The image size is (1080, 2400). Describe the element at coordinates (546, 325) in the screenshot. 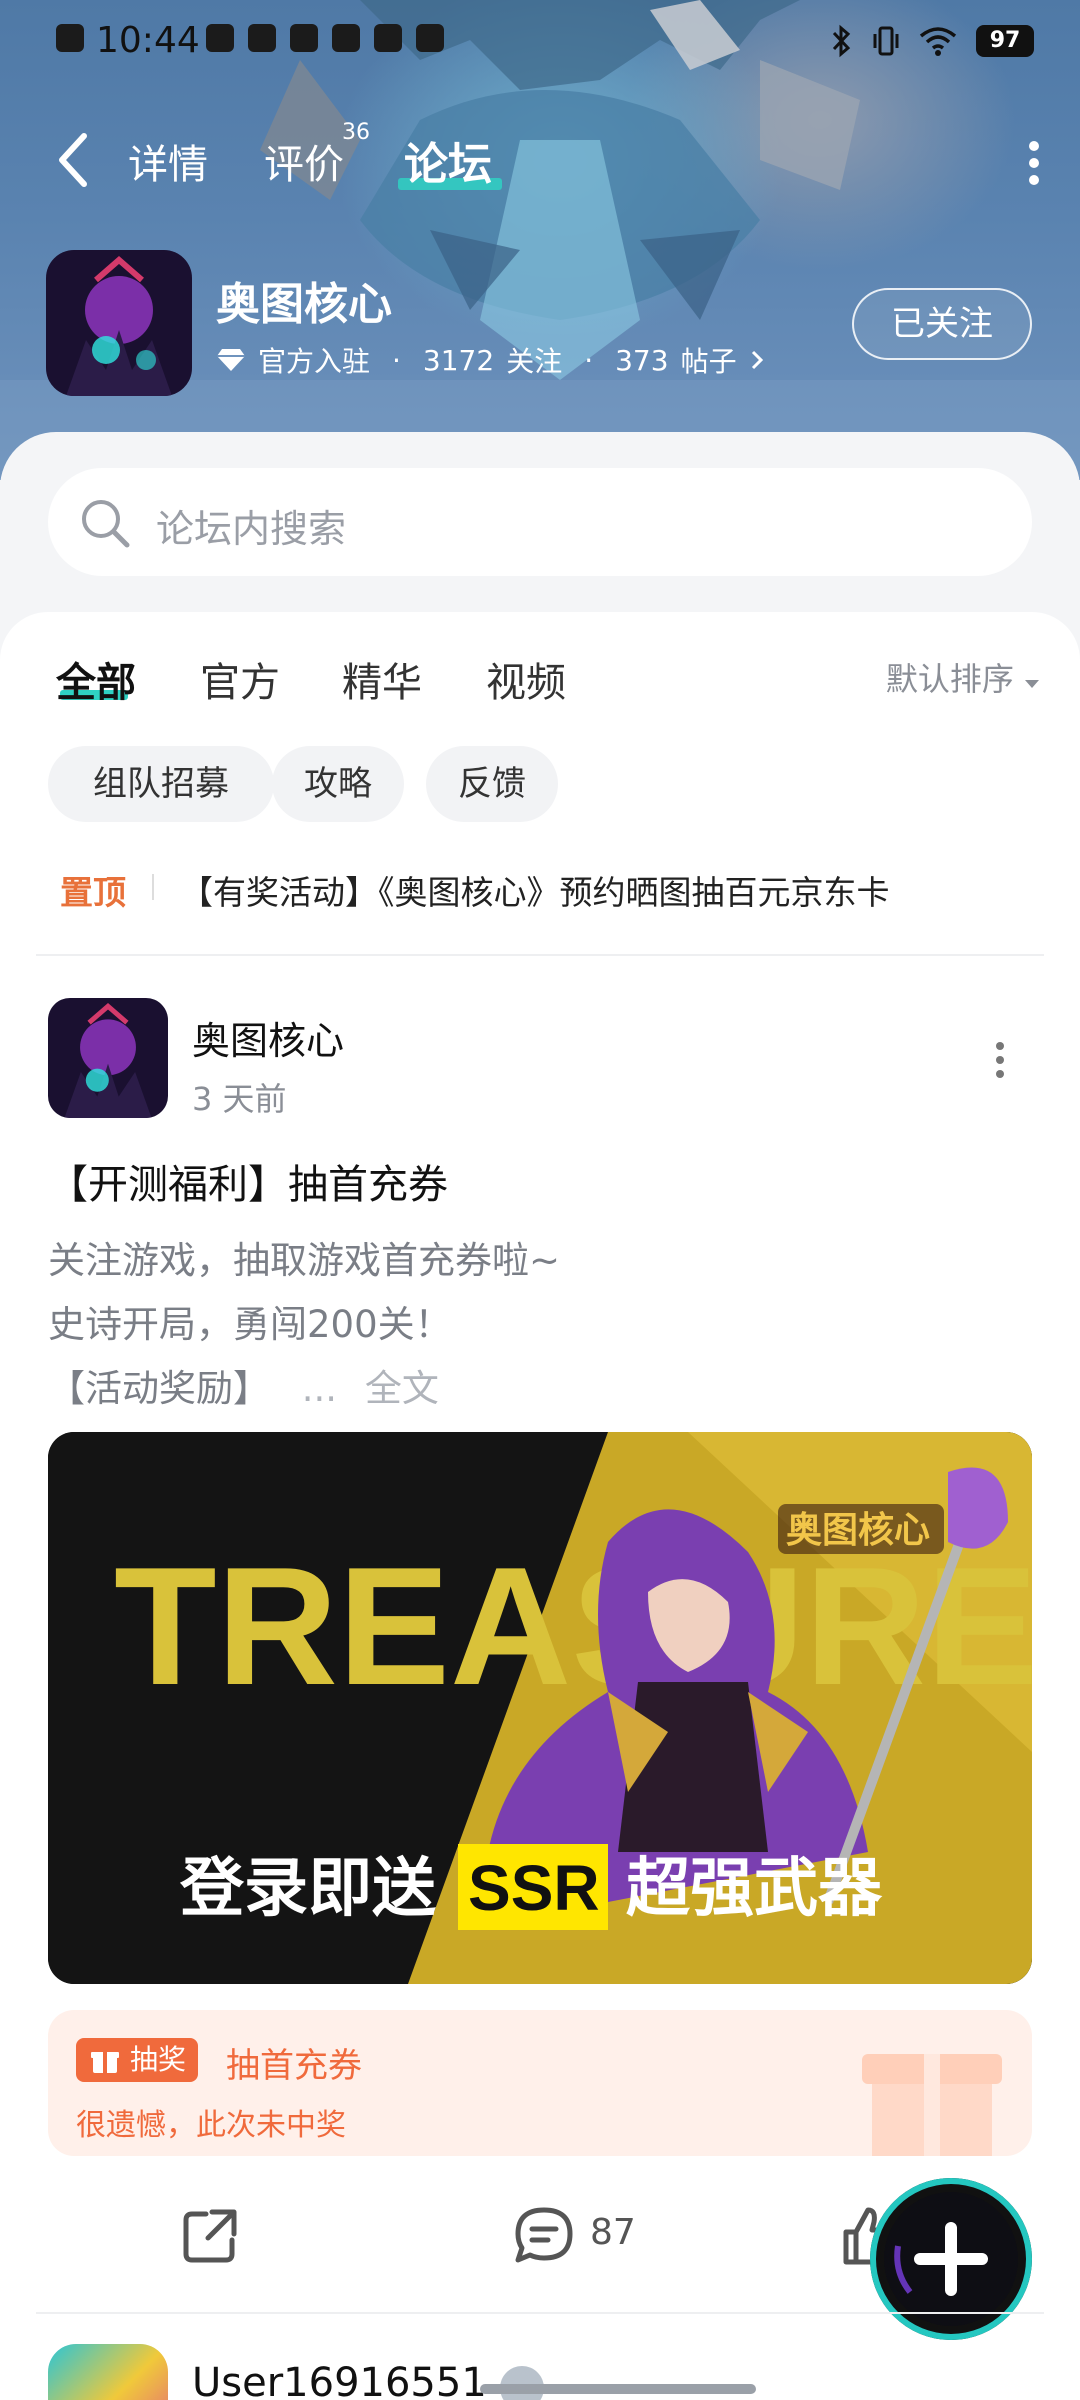

I see `game-info: 奥图核心 官方入驻 · 3172 关注 · 373 帖子 已关注` at that location.